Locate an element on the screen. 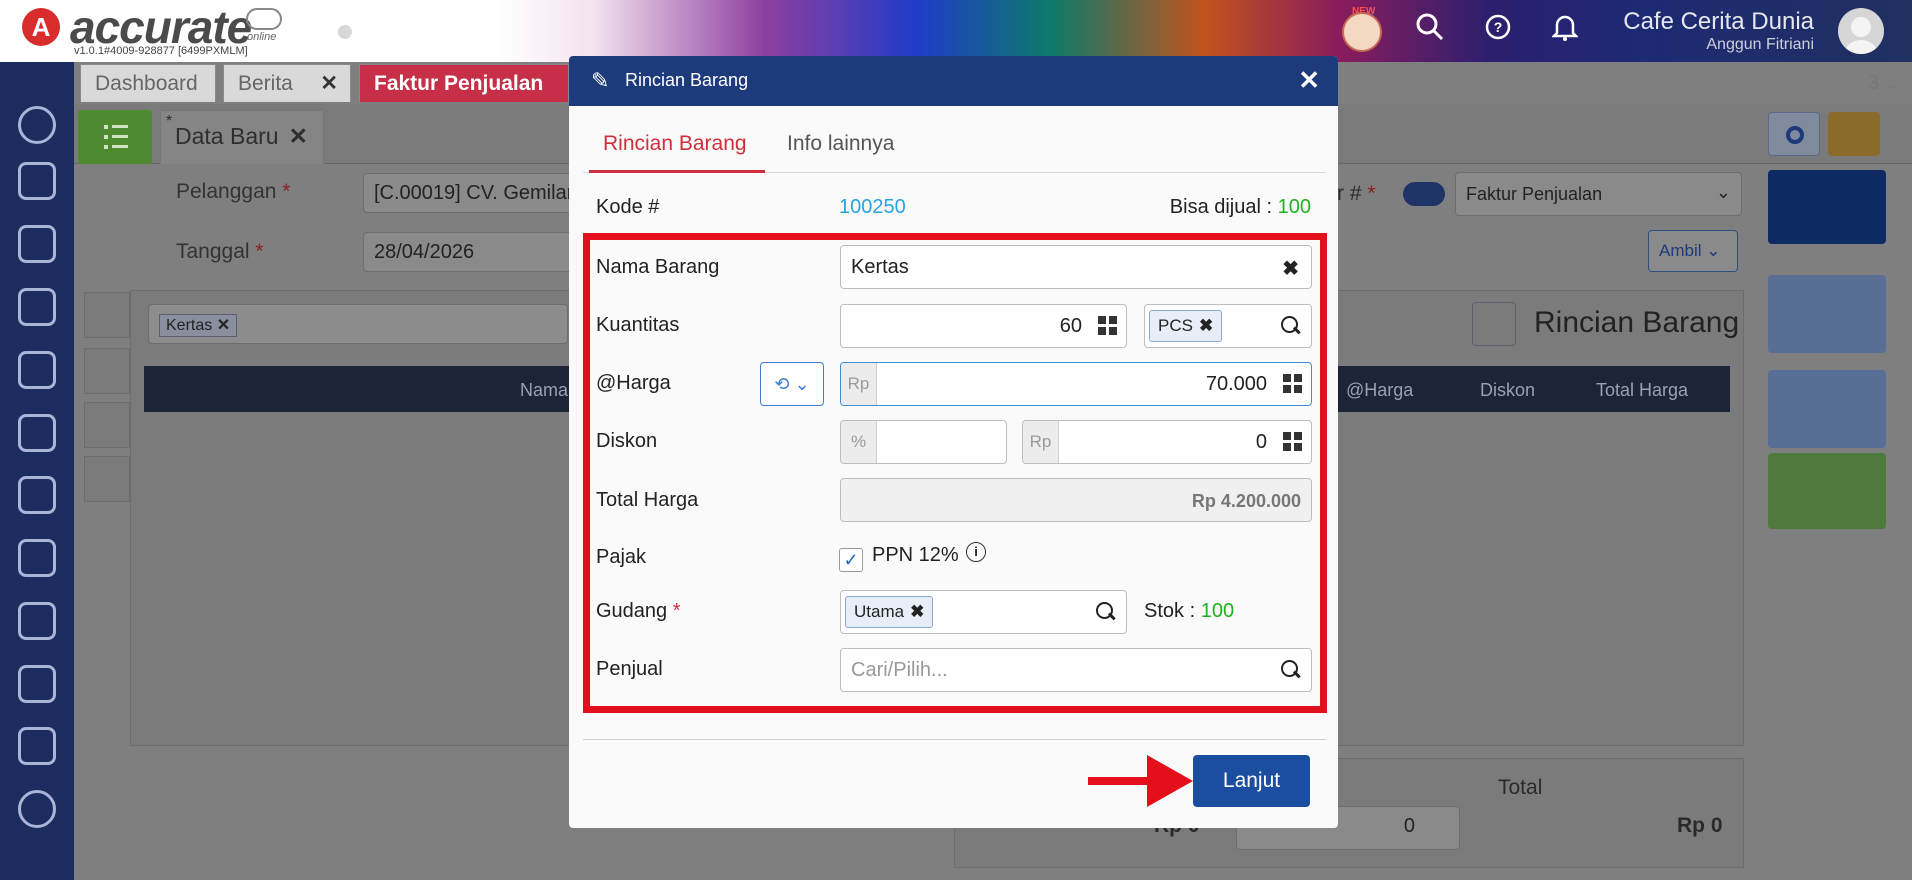 The image size is (1912, 880). tab-rincian-barang: Rincian Barang is located at coordinates (675, 144).